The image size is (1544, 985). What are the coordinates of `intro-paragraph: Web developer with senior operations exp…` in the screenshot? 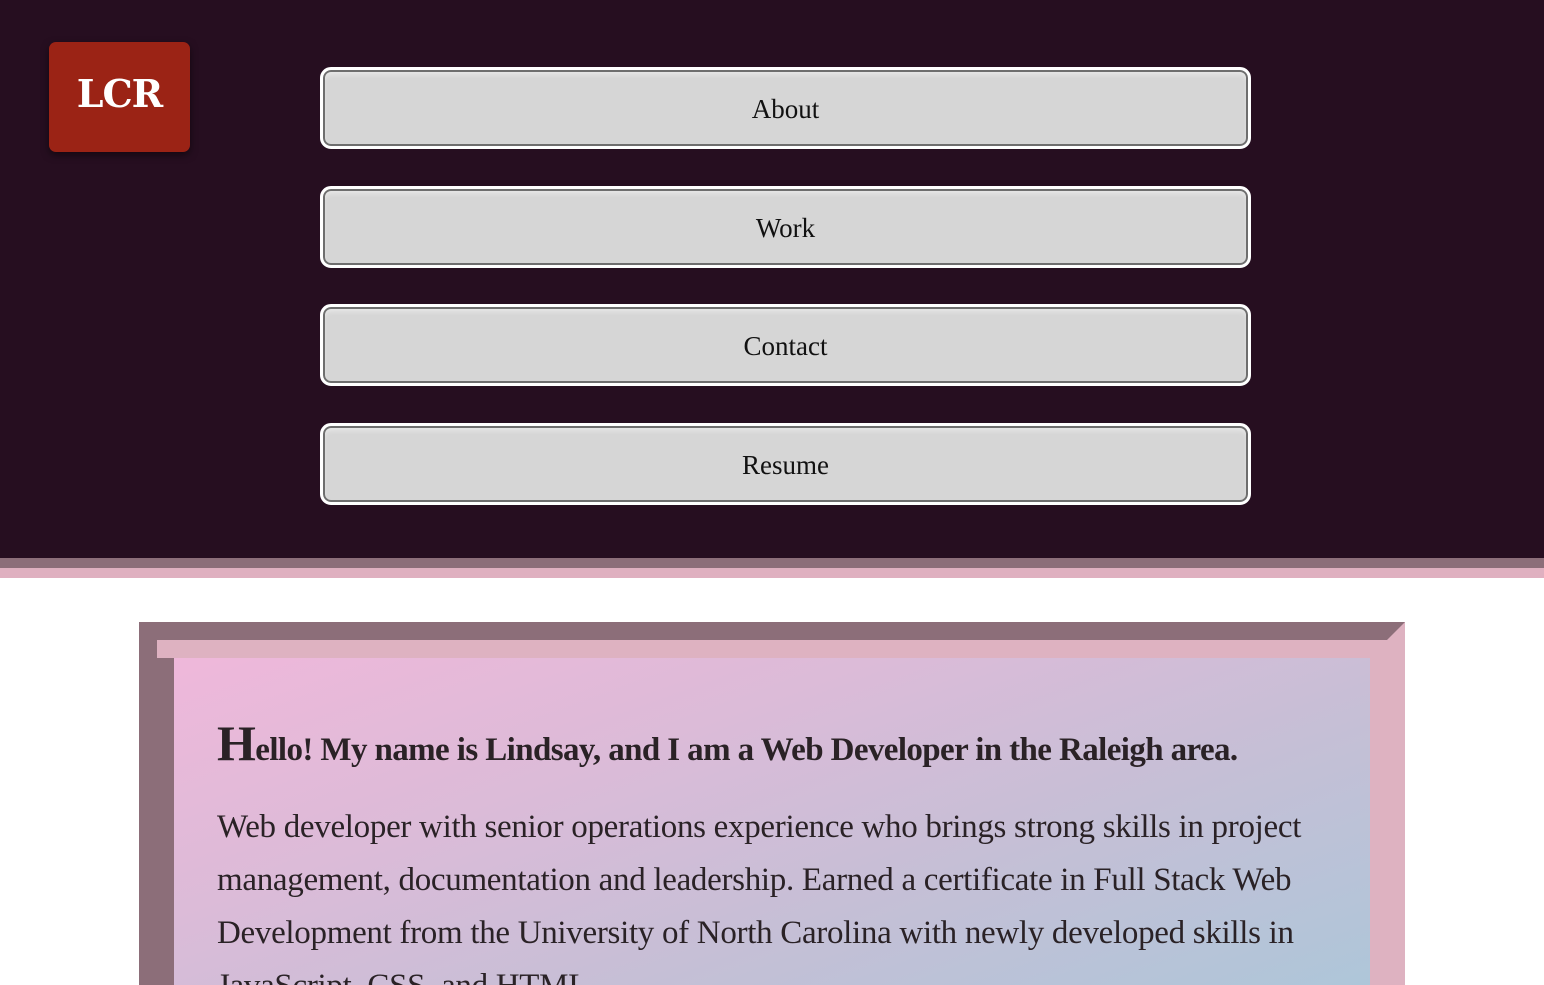 It's located at (759, 897).